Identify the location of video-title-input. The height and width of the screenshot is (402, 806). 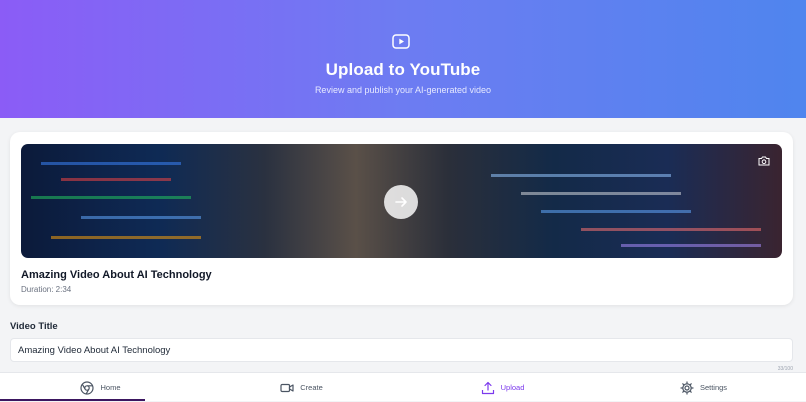
(401, 350).